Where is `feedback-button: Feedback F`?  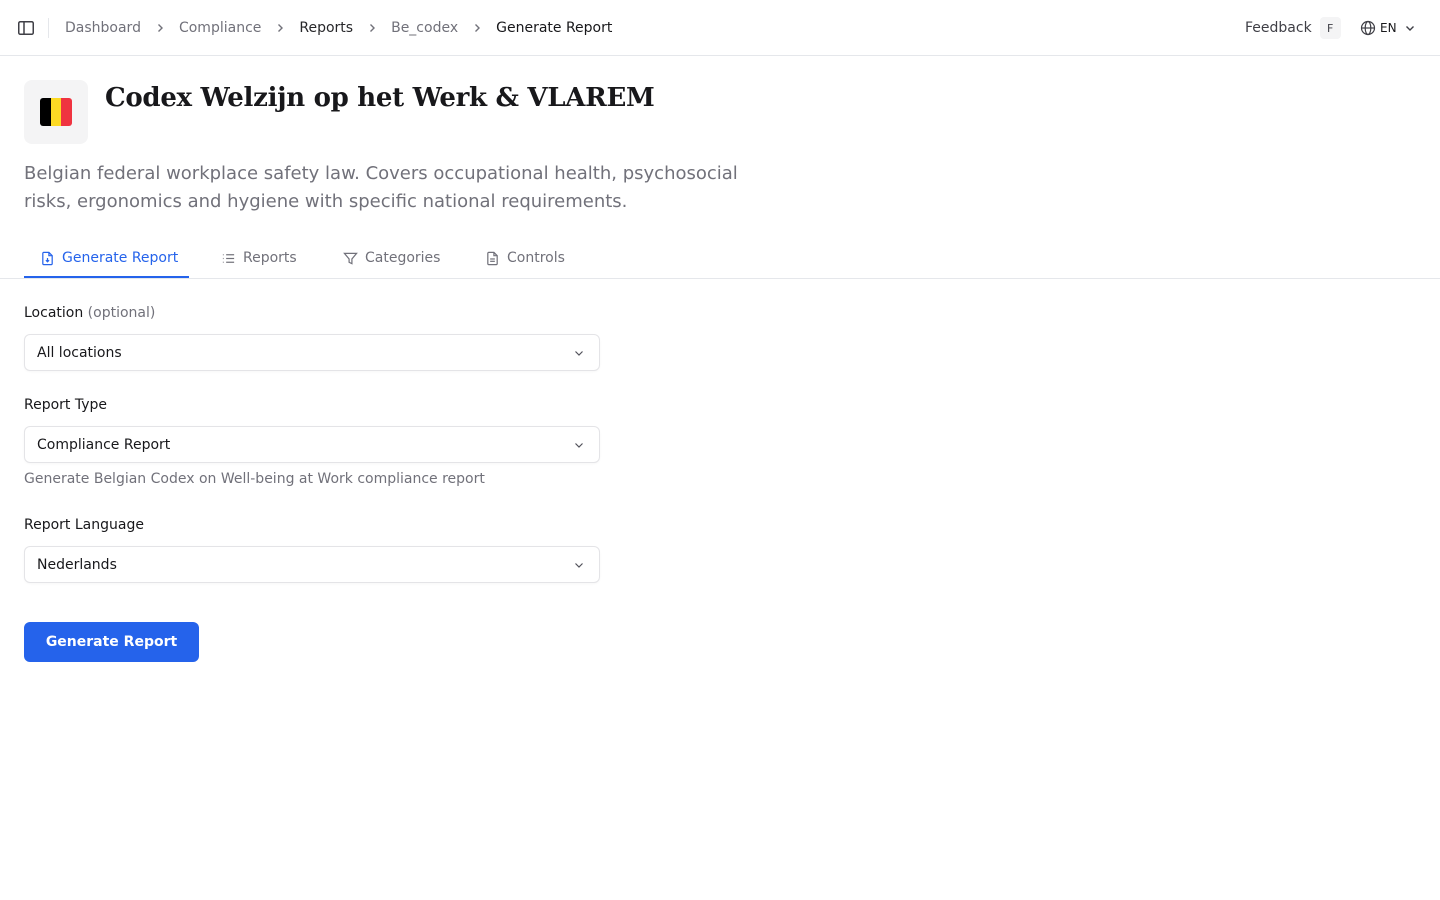 feedback-button: Feedback F is located at coordinates (1293, 28).